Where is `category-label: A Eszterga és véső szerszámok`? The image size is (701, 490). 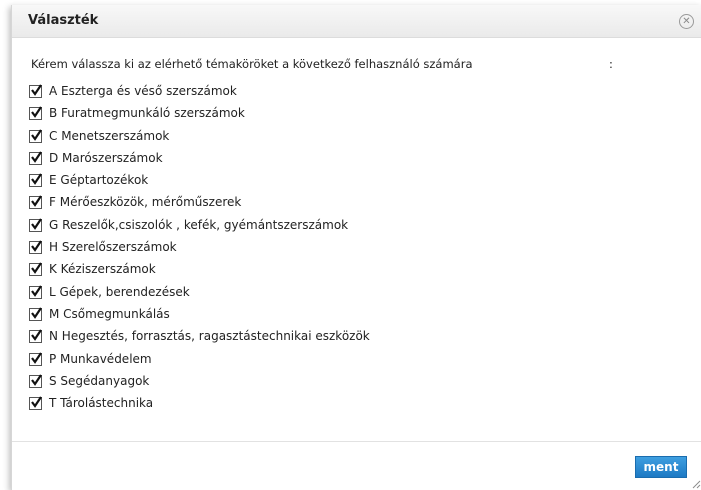
category-label: A Eszterga és véső szerszámok is located at coordinates (143, 91).